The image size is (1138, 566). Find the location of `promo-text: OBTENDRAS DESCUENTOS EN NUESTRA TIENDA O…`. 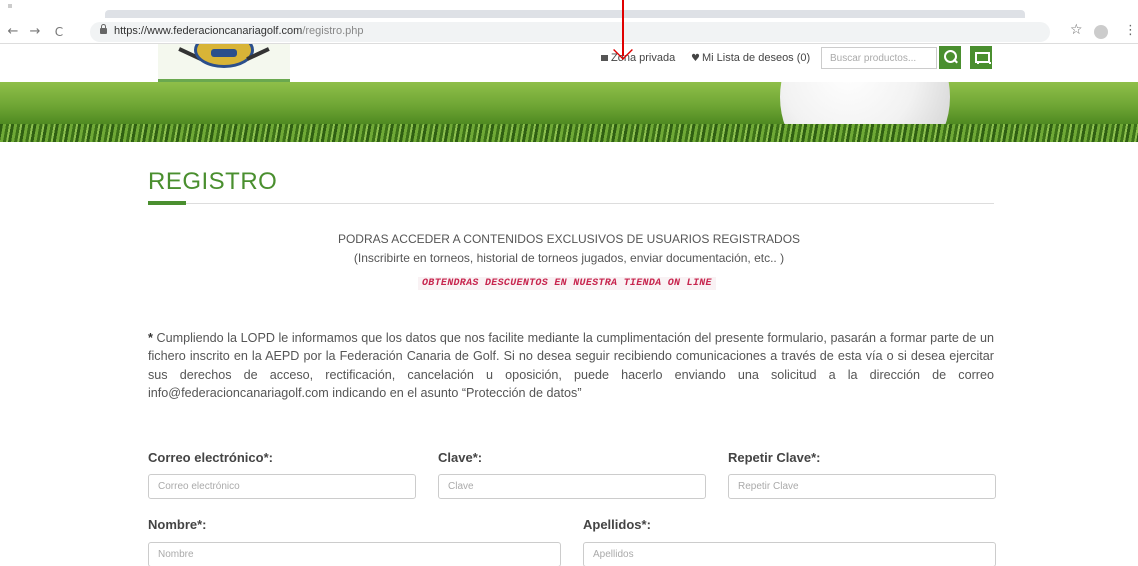

promo-text: OBTENDRAS DESCUENTOS EN NUESTRA TIENDA O… is located at coordinates (567, 283).